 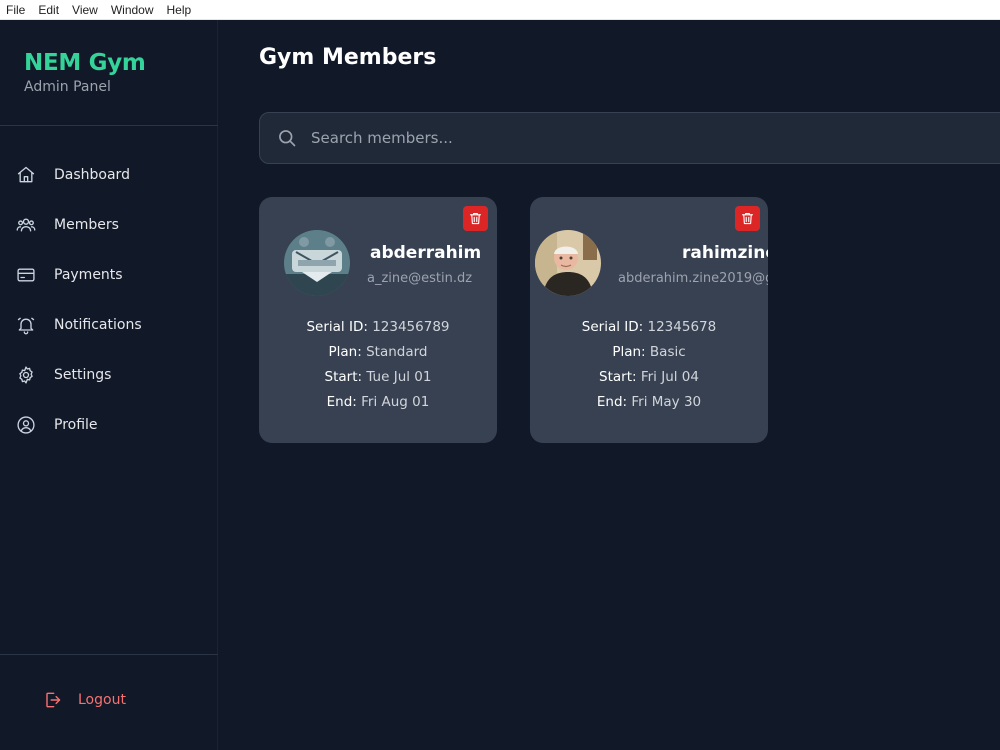 I want to click on brand-title: NEM Gym, so click(x=85, y=63).